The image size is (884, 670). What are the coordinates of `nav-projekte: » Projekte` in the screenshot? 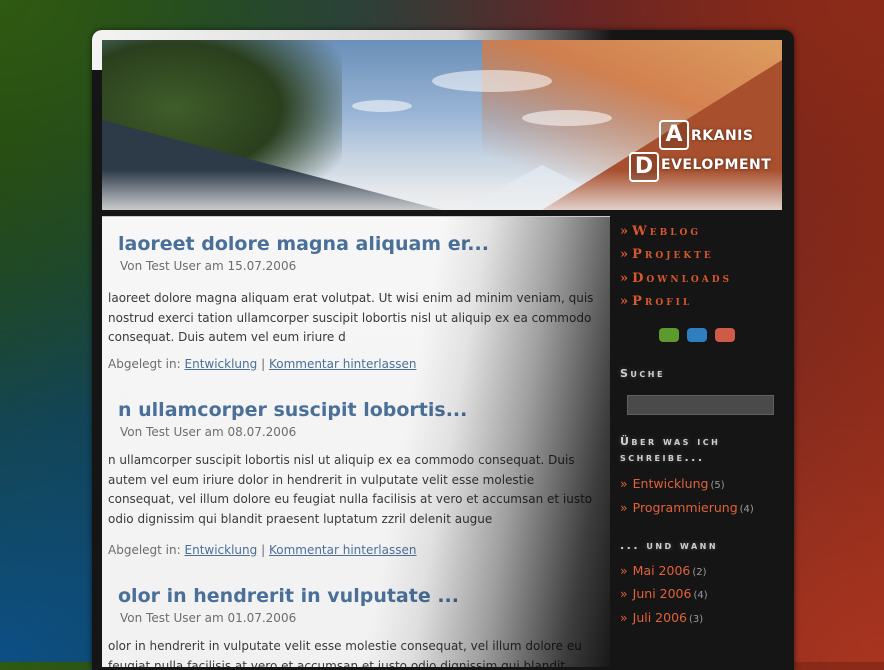 It's located at (667, 254).